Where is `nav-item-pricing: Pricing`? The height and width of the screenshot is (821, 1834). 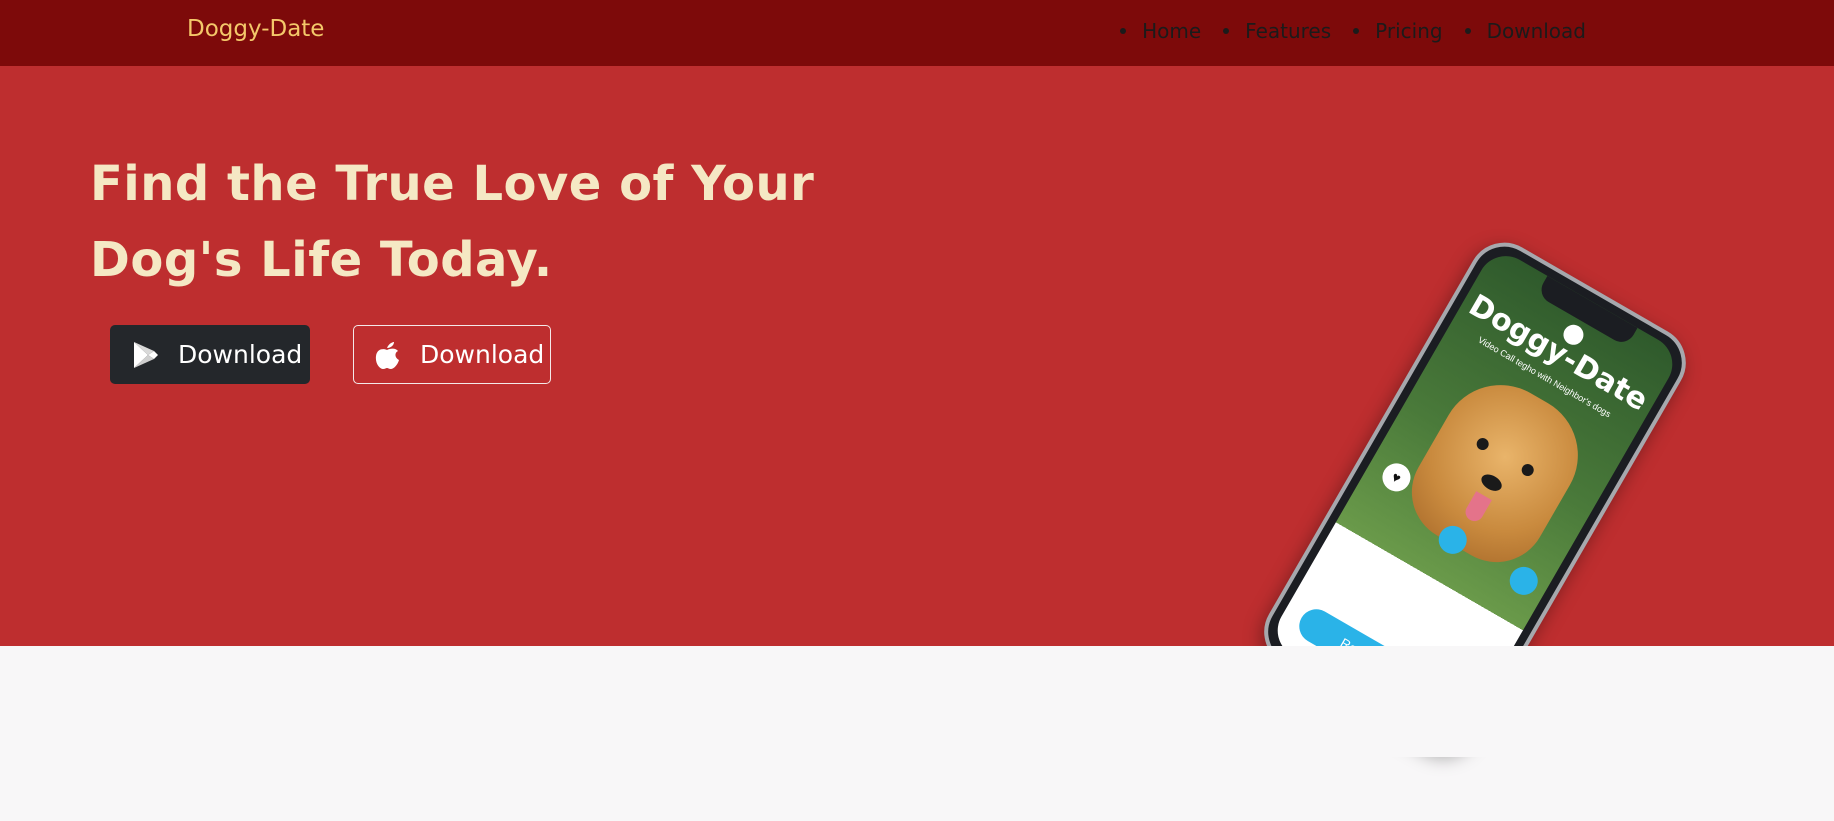
nav-item-pricing: Pricing is located at coordinates (1398, 31).